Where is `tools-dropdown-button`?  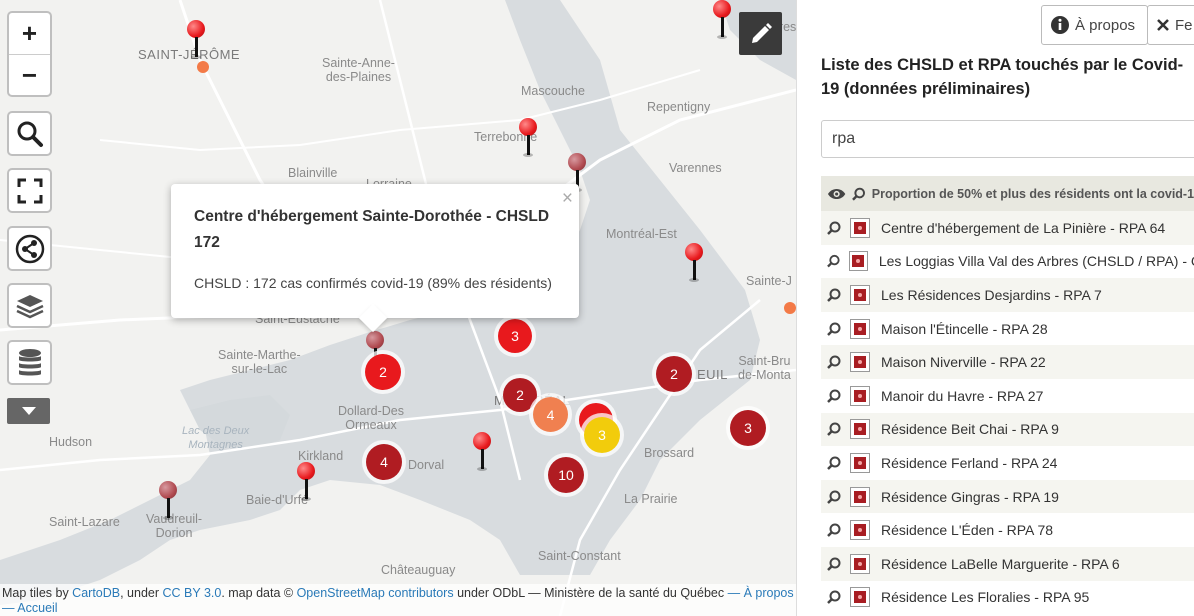 tools-dropdown-button is located at coordinates (28, 411).